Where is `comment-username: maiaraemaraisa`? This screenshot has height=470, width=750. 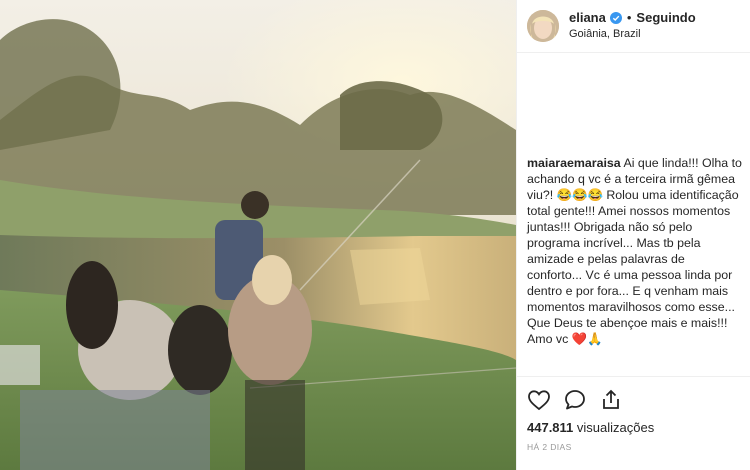
comment-username: maiaraemaraisa is located at coordinates (574, 163).